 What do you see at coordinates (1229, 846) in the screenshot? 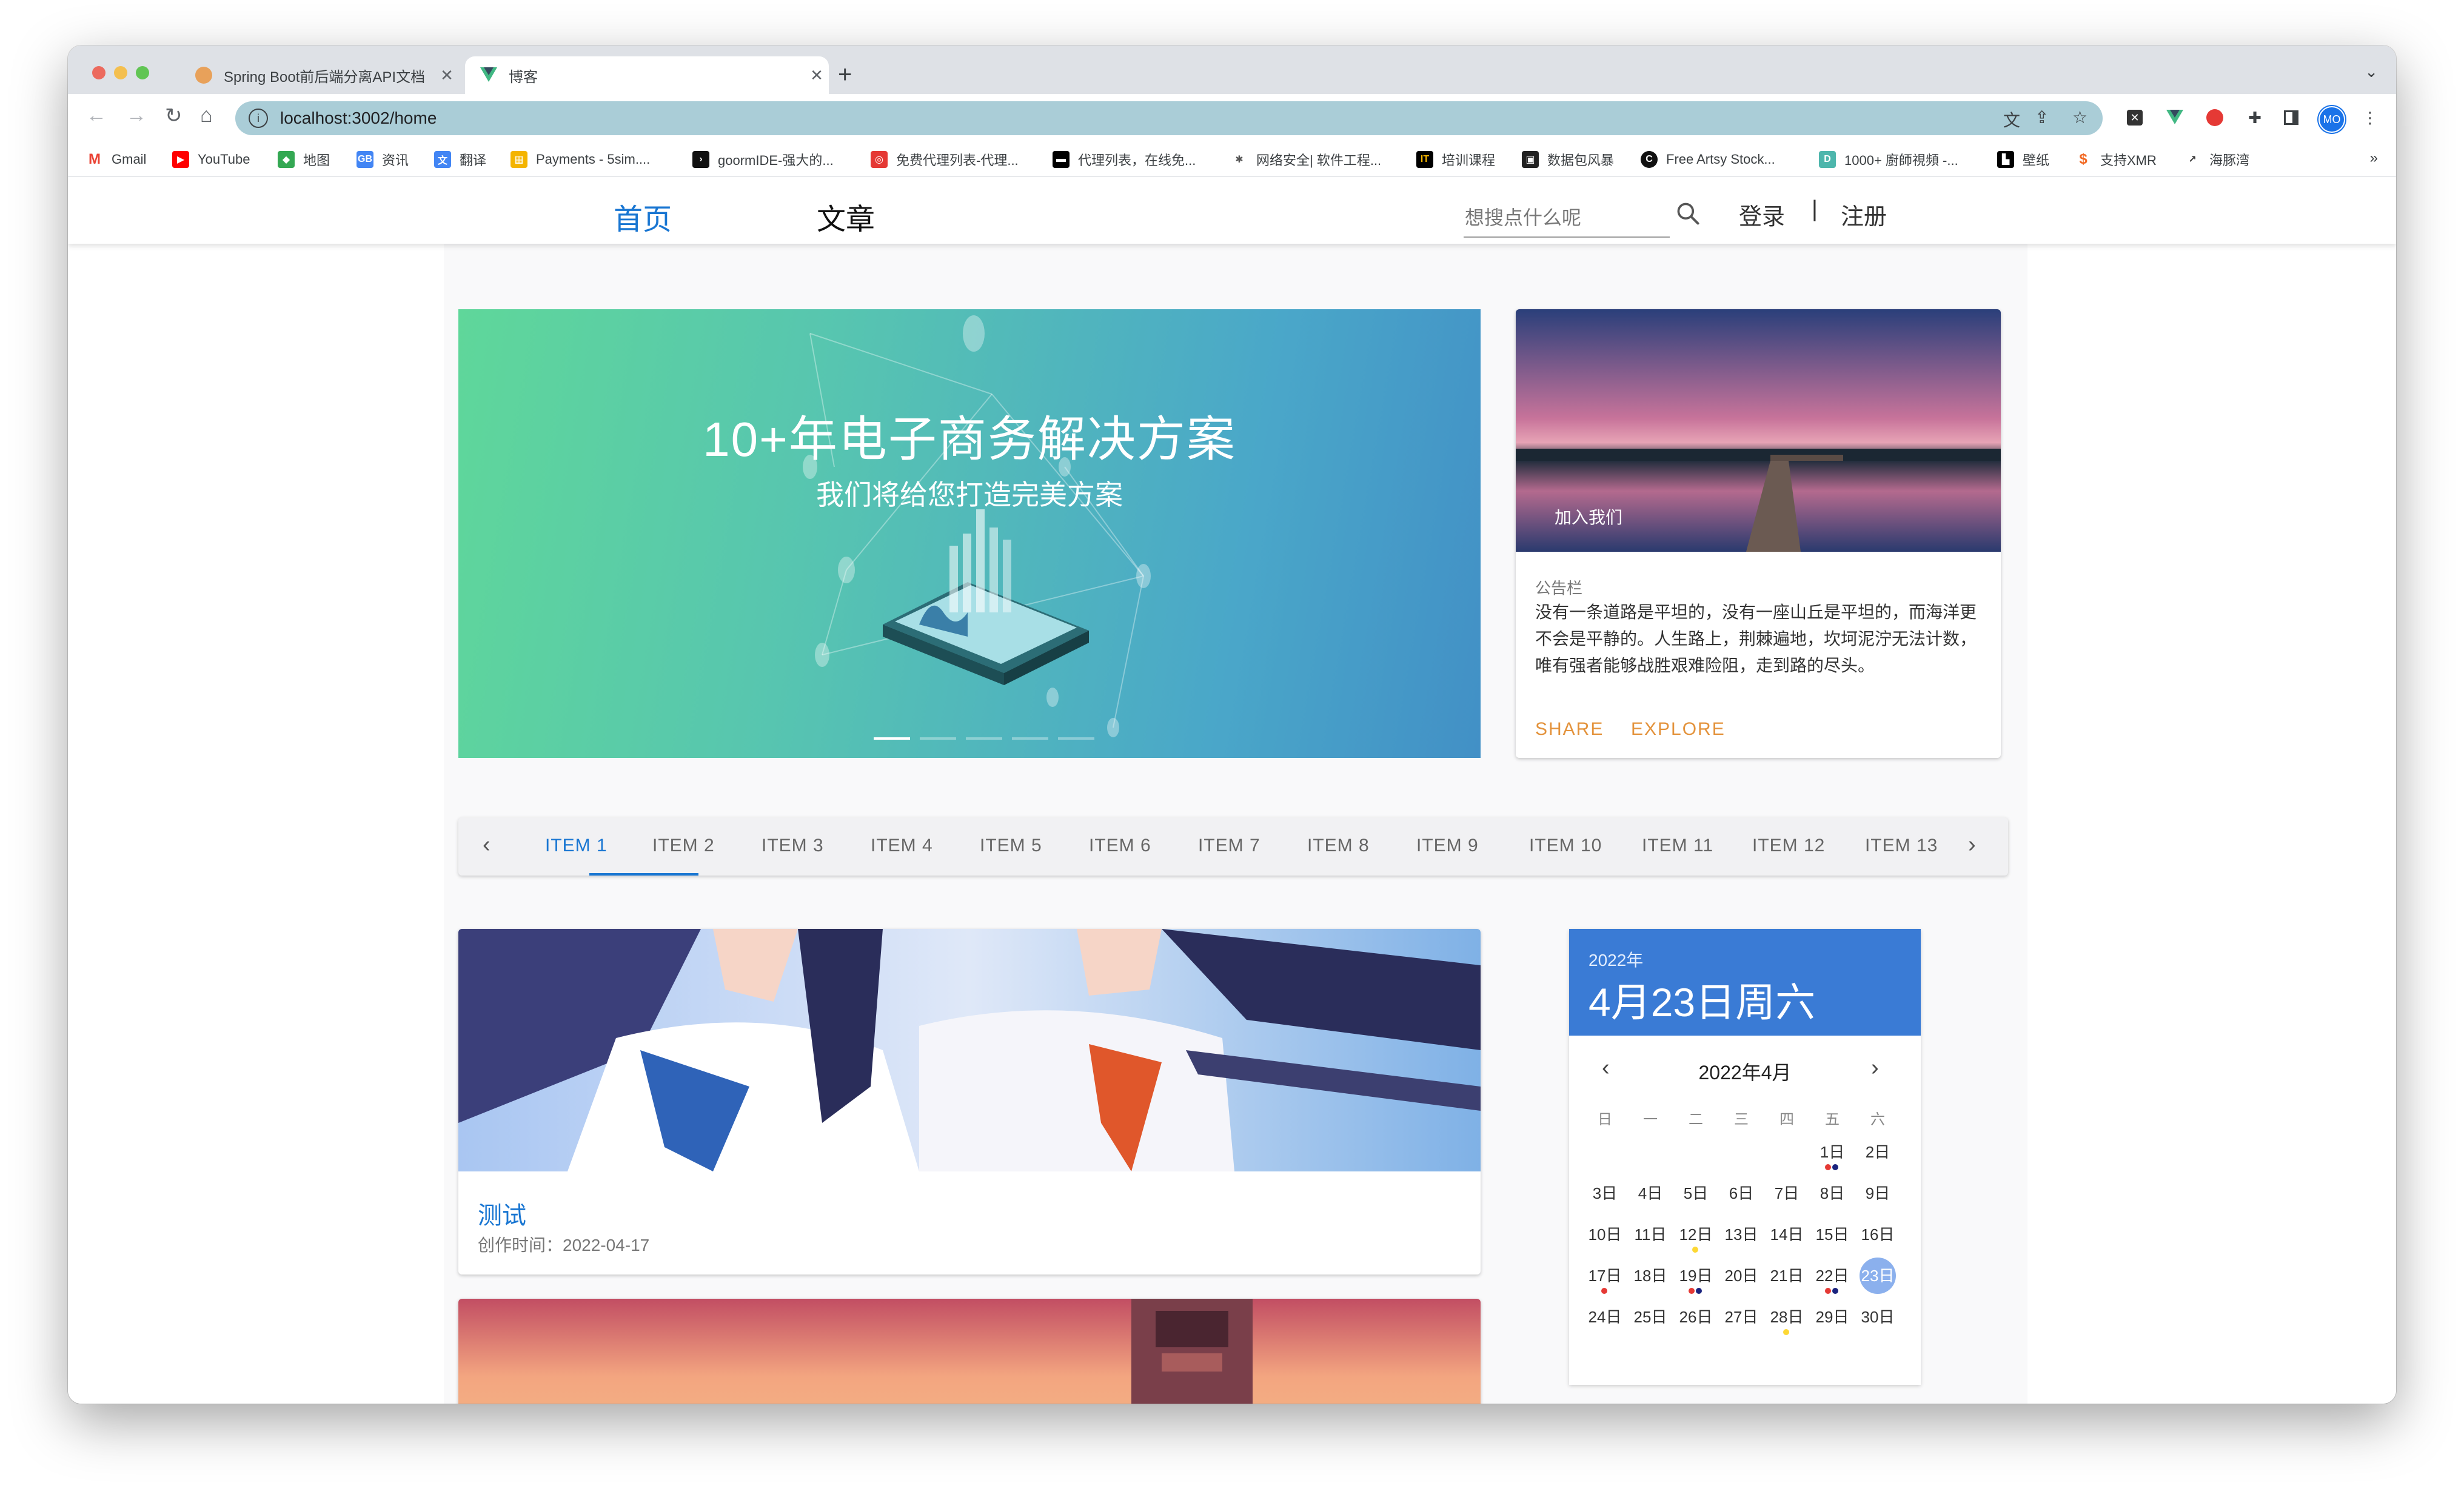
I see `tab-item-7: ITEM 7` at bounding box center [1229, 846].